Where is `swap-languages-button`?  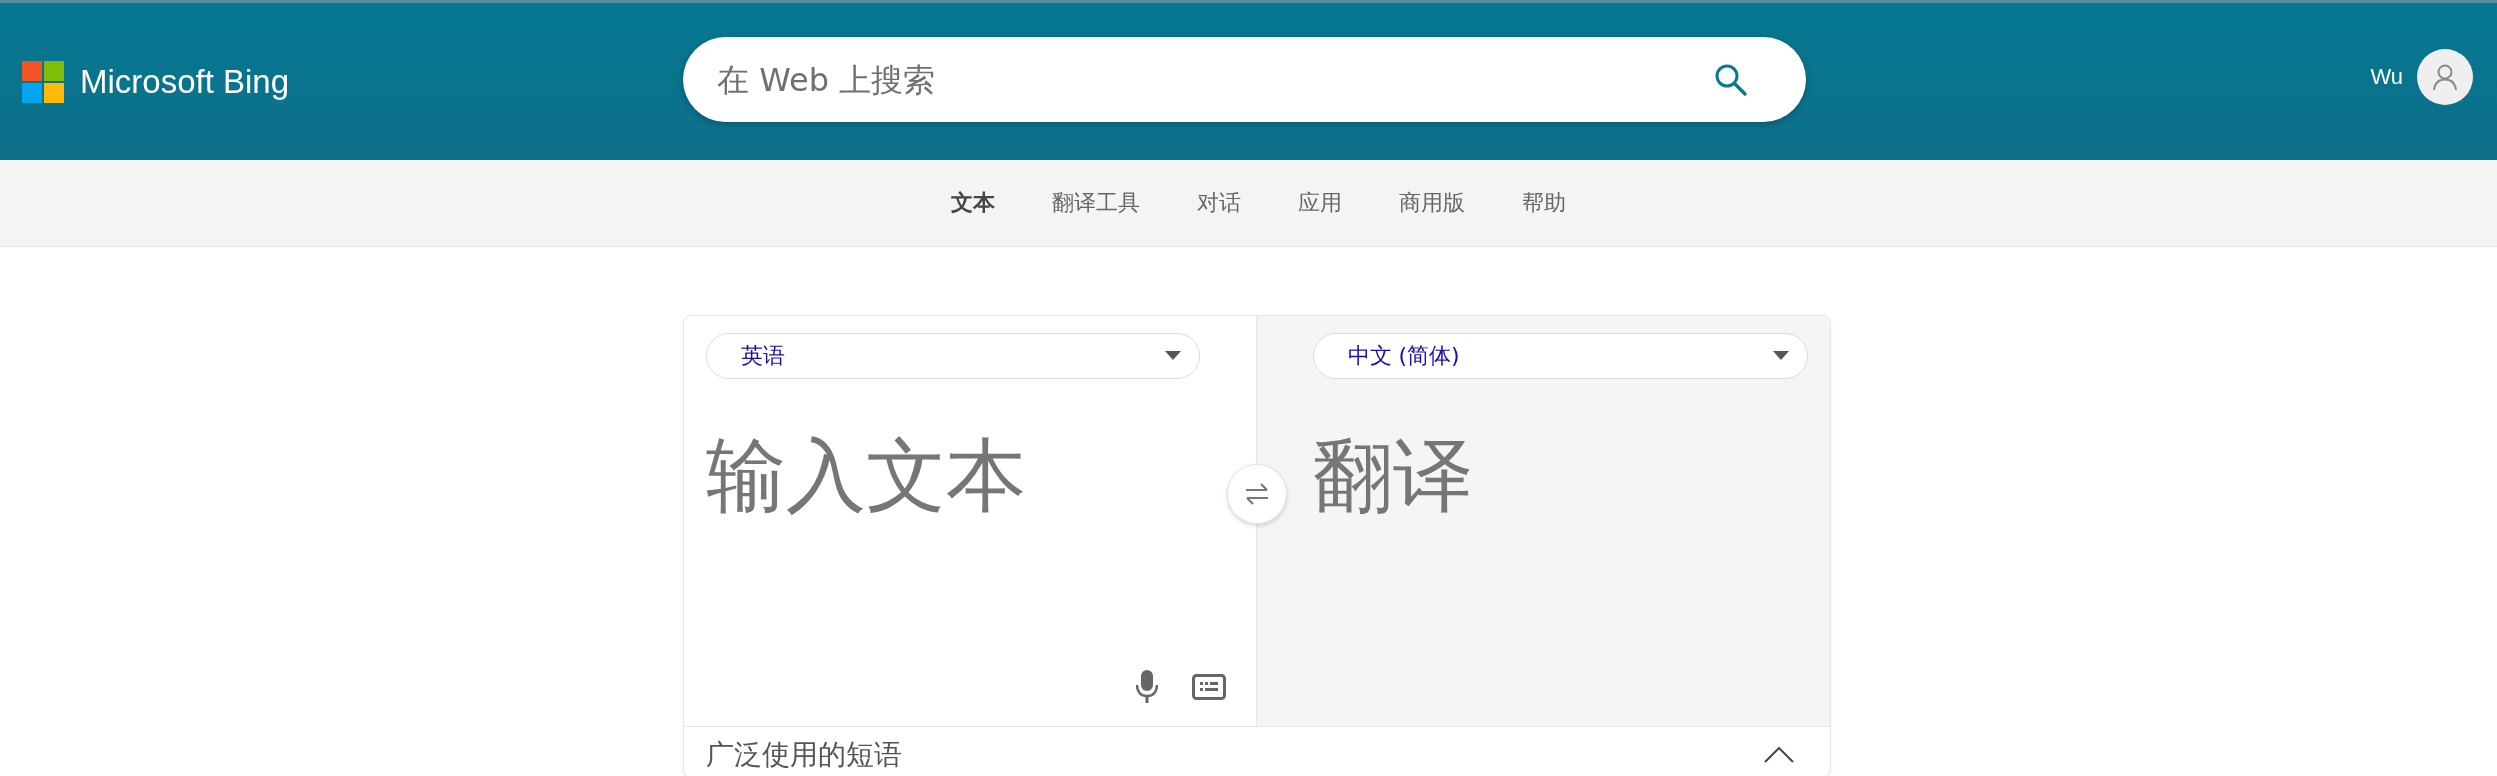 swap-languages-button is located at coordinates (1256, 494).